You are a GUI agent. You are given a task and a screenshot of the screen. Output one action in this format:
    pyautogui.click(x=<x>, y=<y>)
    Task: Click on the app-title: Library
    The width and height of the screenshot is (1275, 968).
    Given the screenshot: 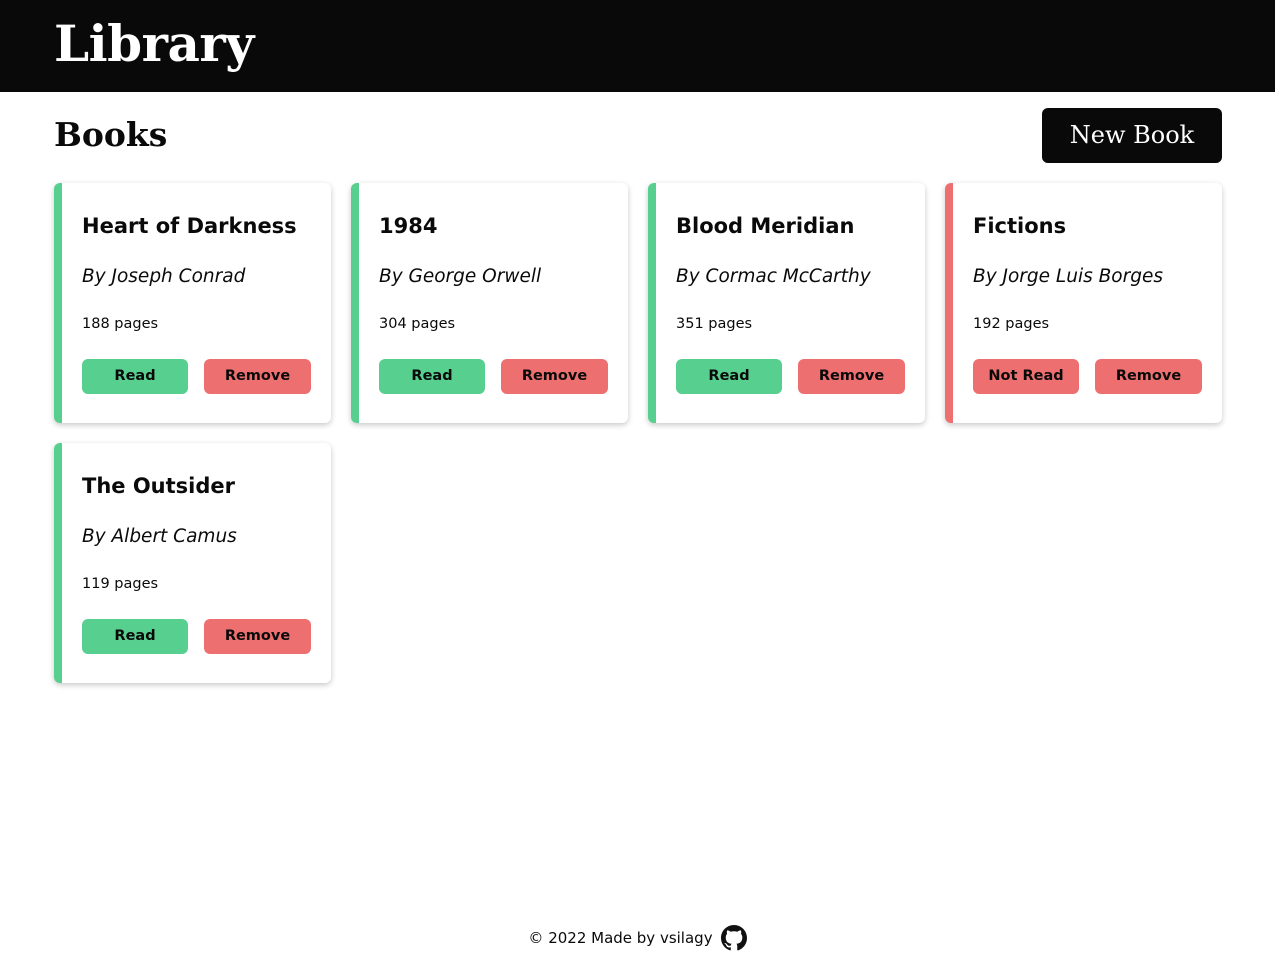 What is the action you would take?
    pyautogui.click(x=154, y=43)
    